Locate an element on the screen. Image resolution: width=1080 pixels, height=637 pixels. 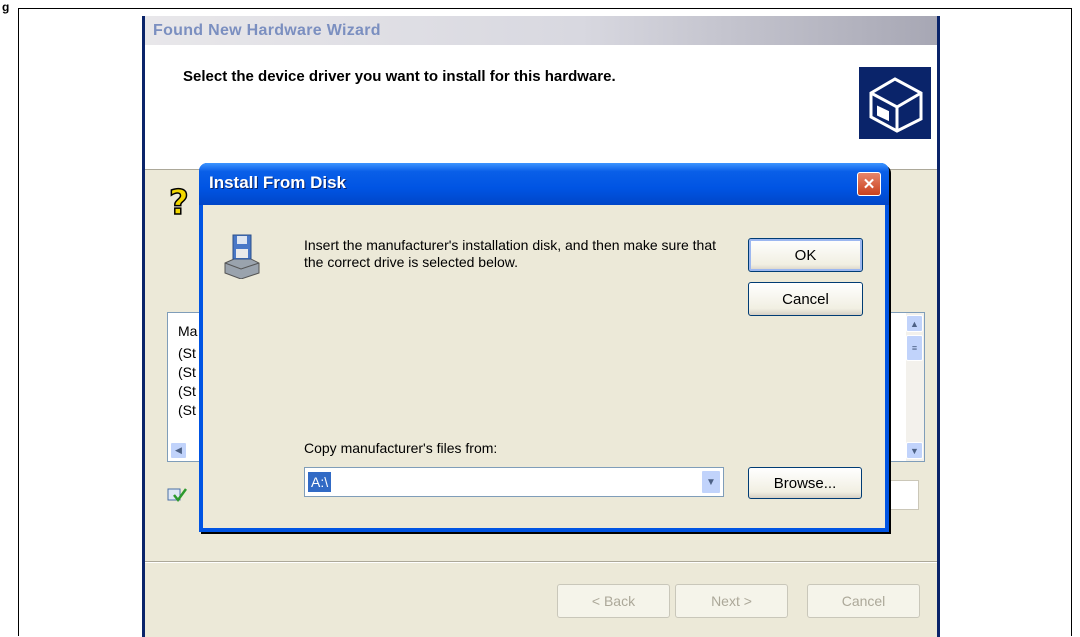
dialog-title: Install From Disk is located at coordinates (277, 182).